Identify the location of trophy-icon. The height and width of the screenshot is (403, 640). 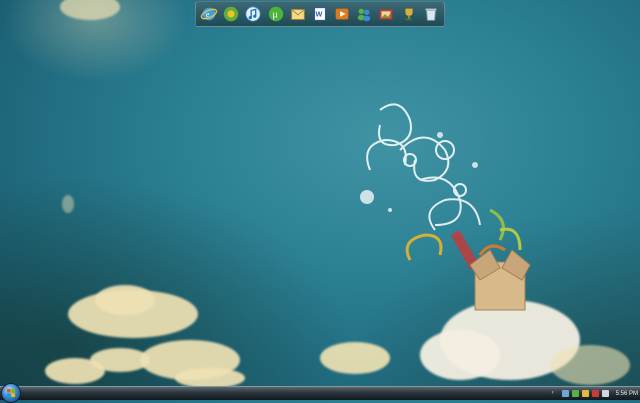
(409, 14).